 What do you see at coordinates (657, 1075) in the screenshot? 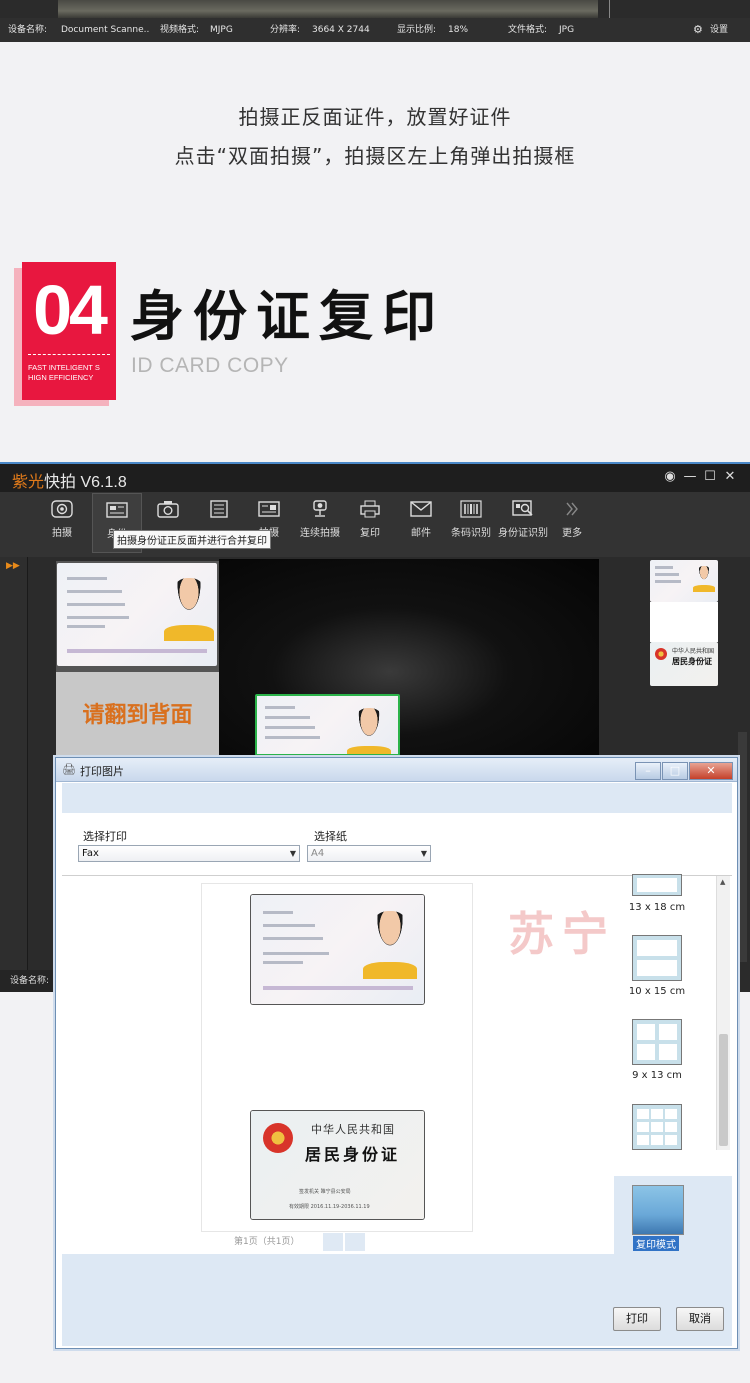
I see `size-label: 9 x 13 cm` at bounding box center [657, 1075].